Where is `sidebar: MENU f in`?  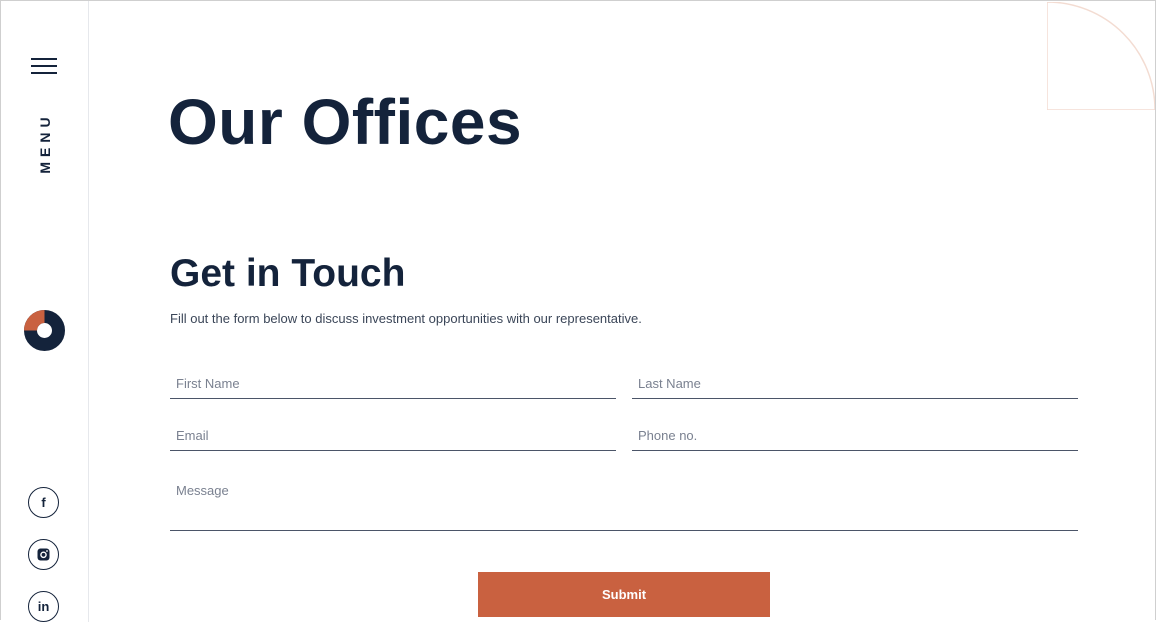 sidebar: MENU f in is located at coordinates (45, 311).